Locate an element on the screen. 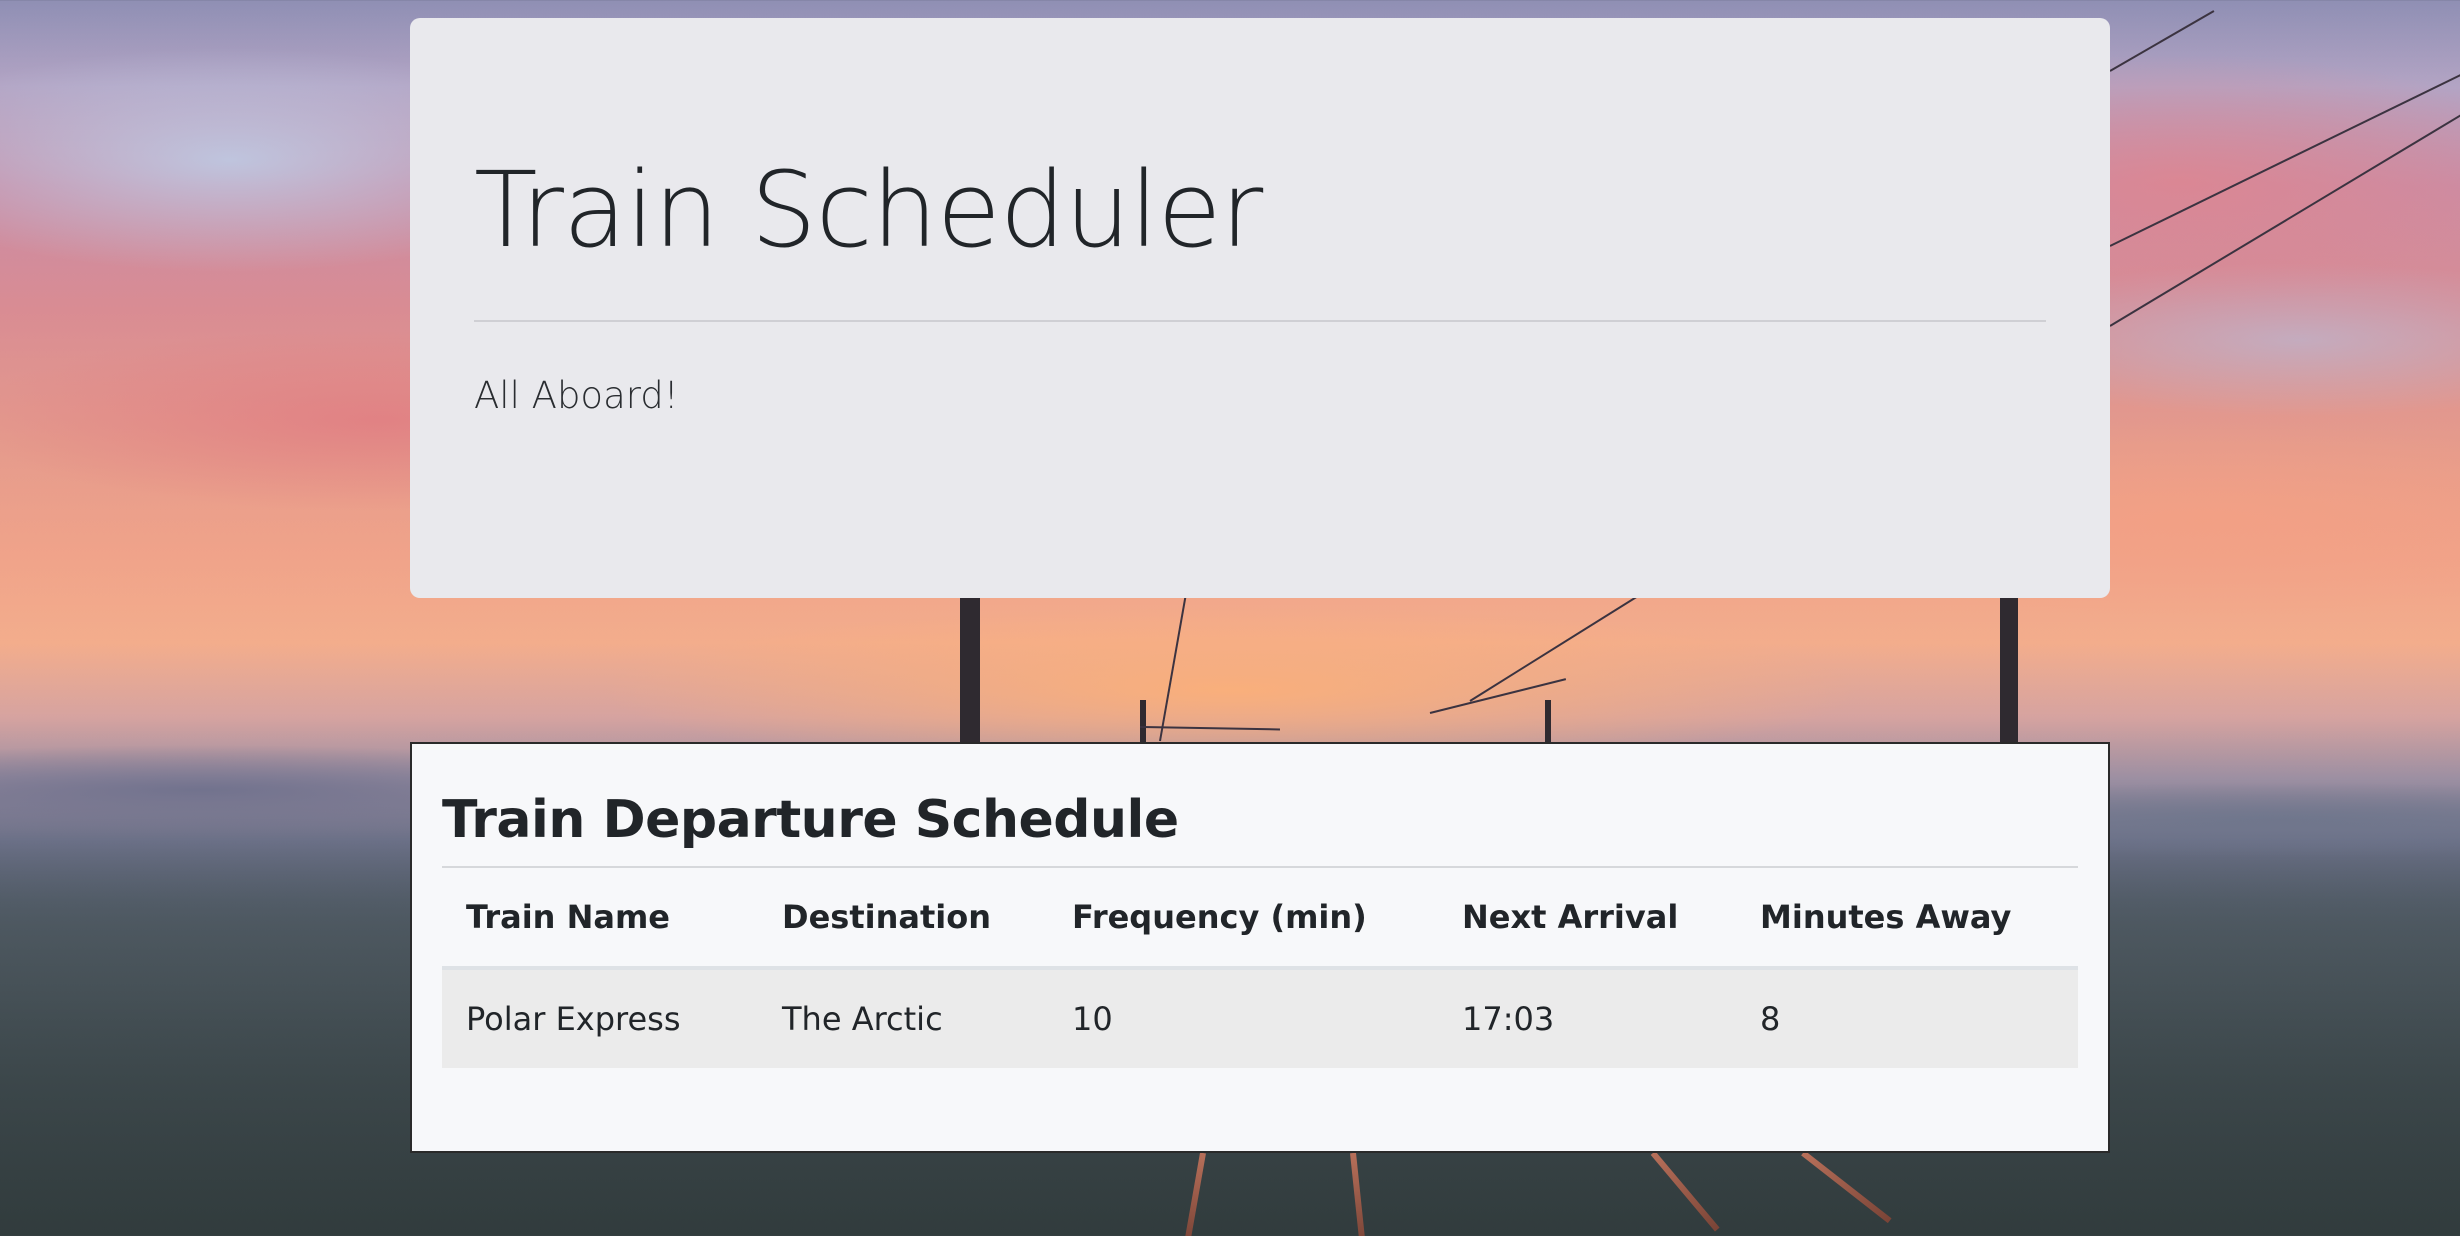 The width and height of the screenshot is (2460, 1236). column-header-minutes-away: Minutes Away is located at coordinates (1907, 919).